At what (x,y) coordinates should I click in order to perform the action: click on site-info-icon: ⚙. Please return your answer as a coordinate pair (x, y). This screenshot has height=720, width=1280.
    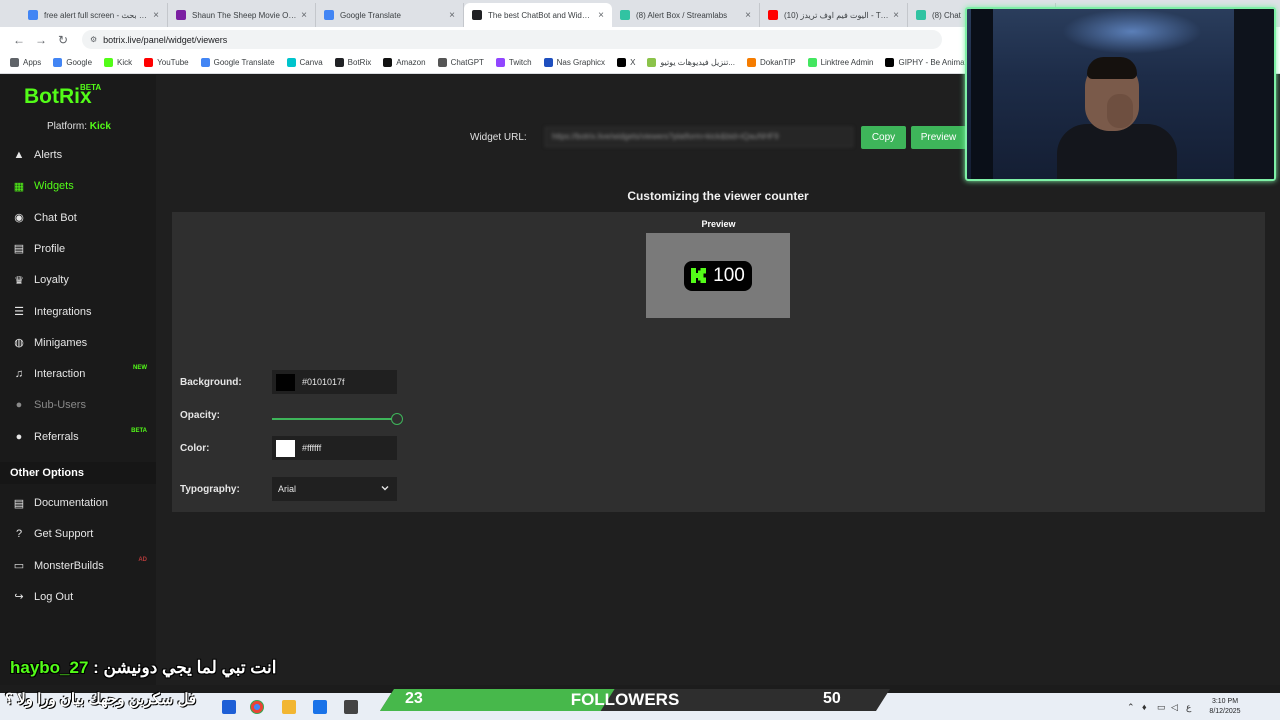
    Looking at the image, I should click on (93, 39).